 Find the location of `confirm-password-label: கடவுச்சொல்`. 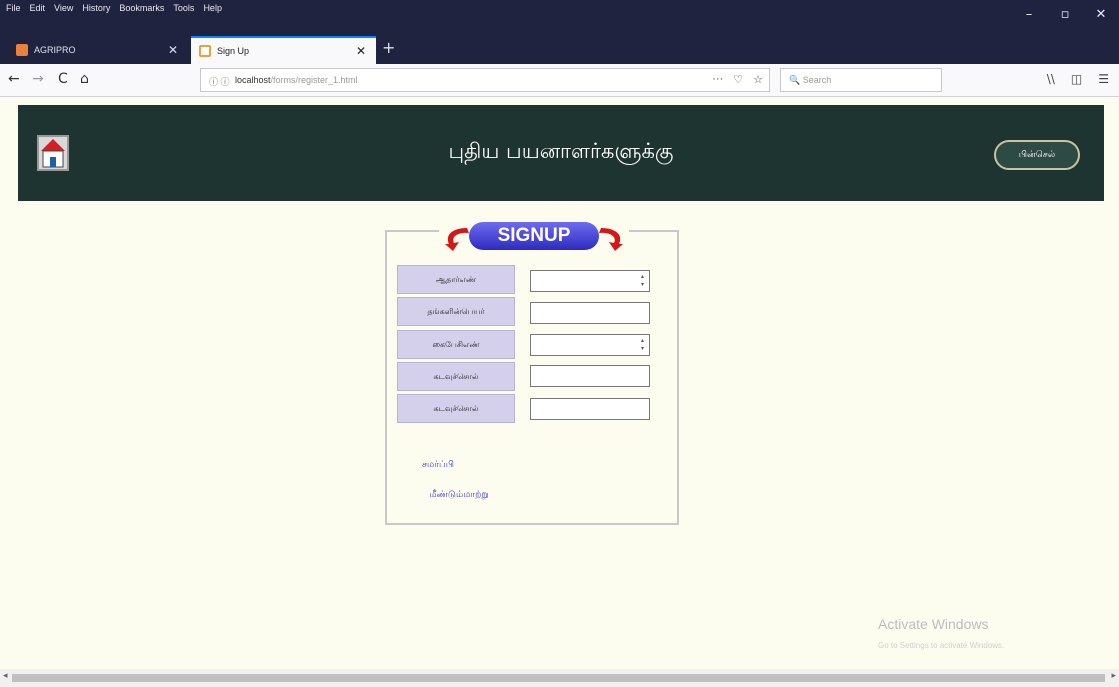

confirm-password-label: கடவுச்சொல் is located at coordinates (456, 408).